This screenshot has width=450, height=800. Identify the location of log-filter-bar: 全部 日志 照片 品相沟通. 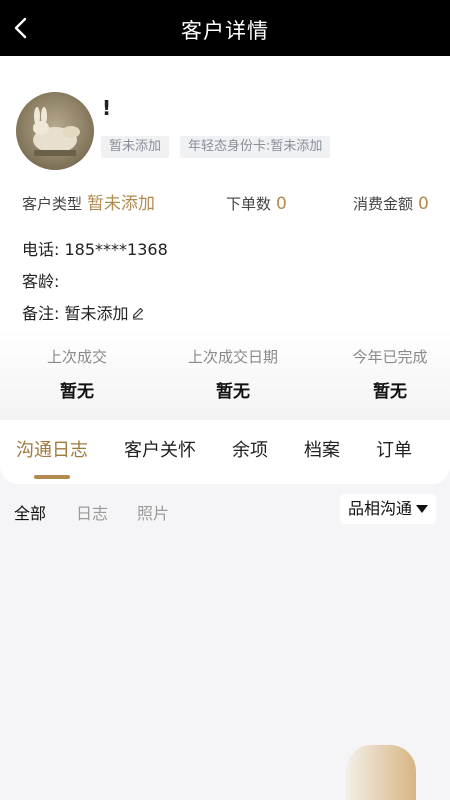
(225, 510).